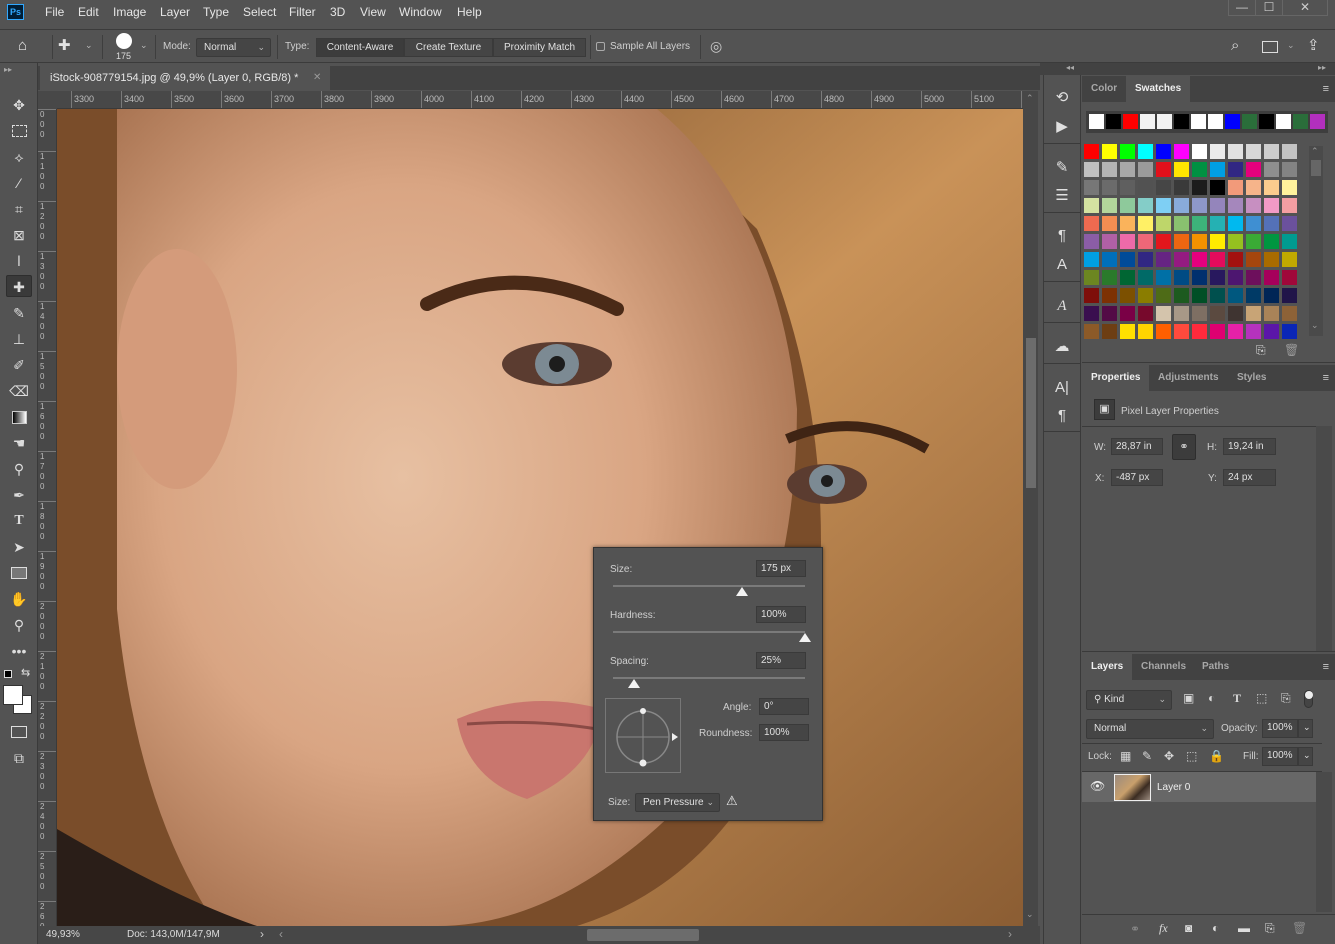 This screenshot has width=1335, height=944. Describe the element at coordinates (262, 934) in the screenshot. I see `status-menu-arrow-icon: ›` at that location.